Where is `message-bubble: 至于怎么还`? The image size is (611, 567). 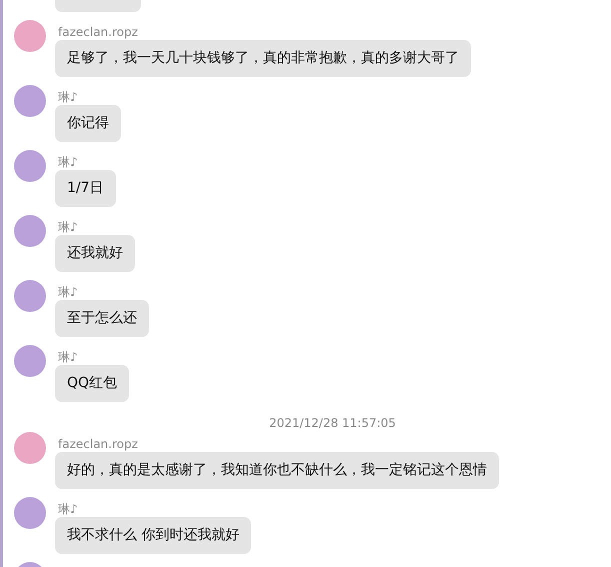 message-bubble: 至于怎么还 is located at coordinates (102, 318).